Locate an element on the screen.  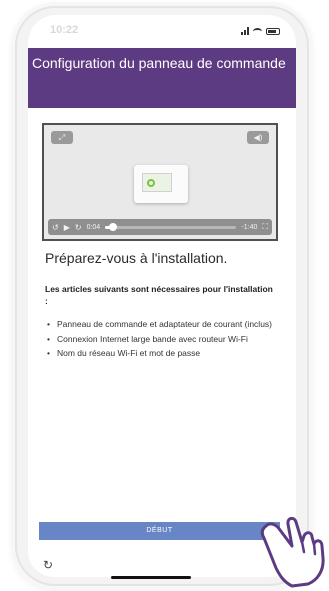
list-item: Nom du réseau Wi-Fi et mot de passe is located at coordinates (165, 353).